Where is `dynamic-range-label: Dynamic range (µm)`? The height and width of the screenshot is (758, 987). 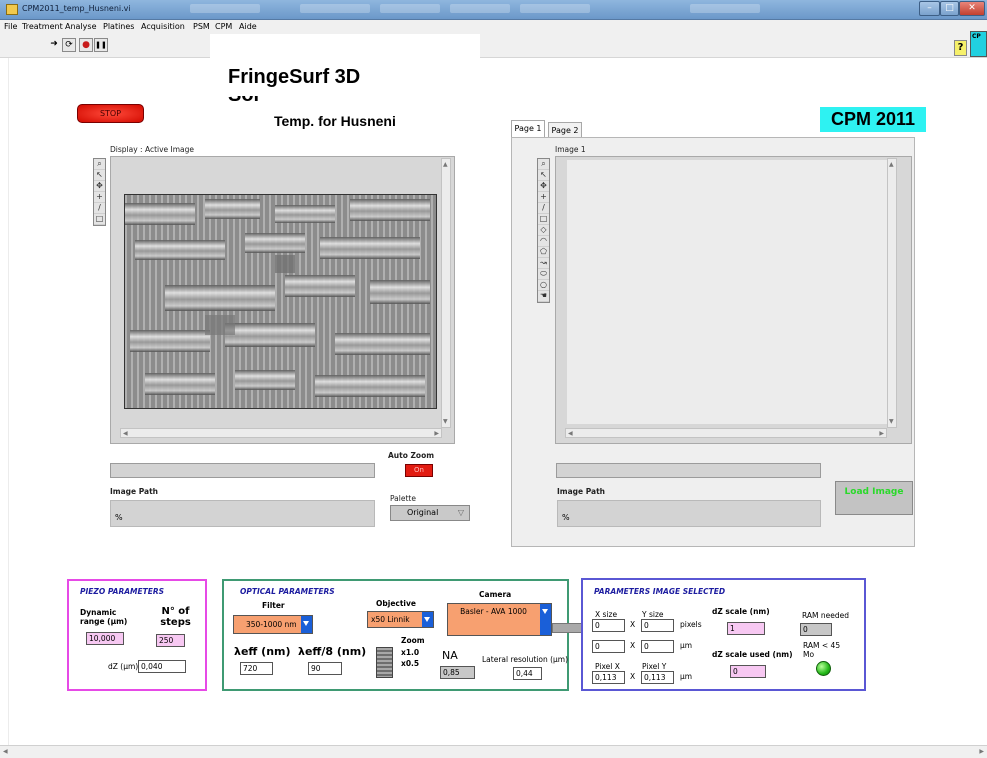
dynamic-range-label: Dynamic range (µm) is located at coordinates (104, 617).